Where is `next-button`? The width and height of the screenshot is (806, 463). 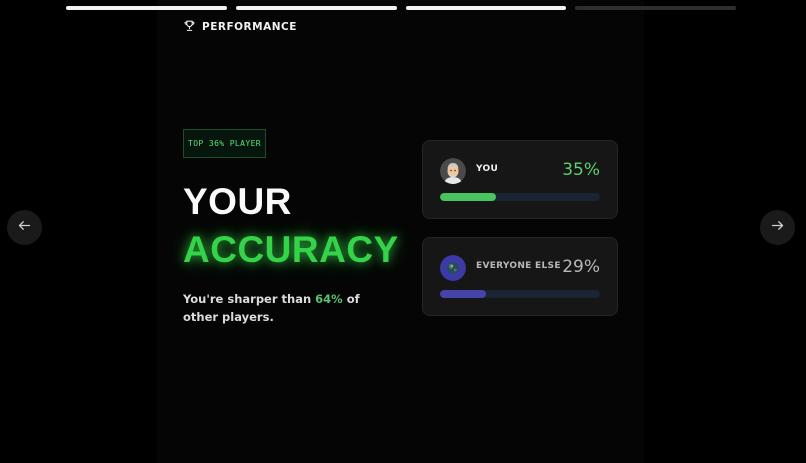 next-button is located at coordinates (777, 227).